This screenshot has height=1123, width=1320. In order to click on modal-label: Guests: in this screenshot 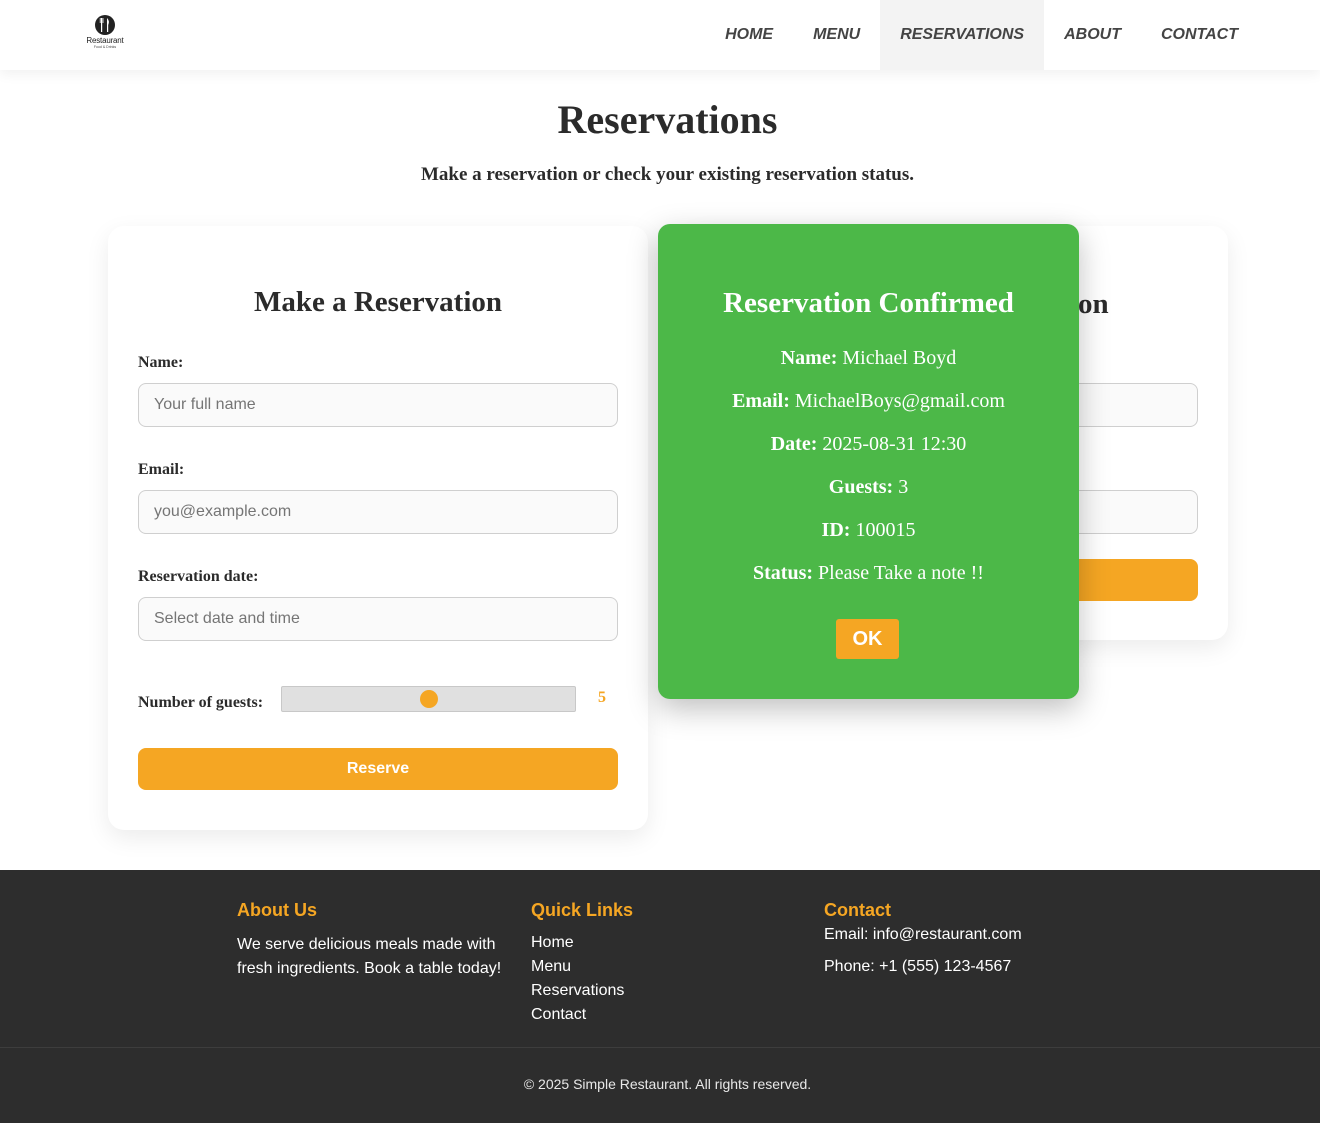, I will do `click(861, 487)`.